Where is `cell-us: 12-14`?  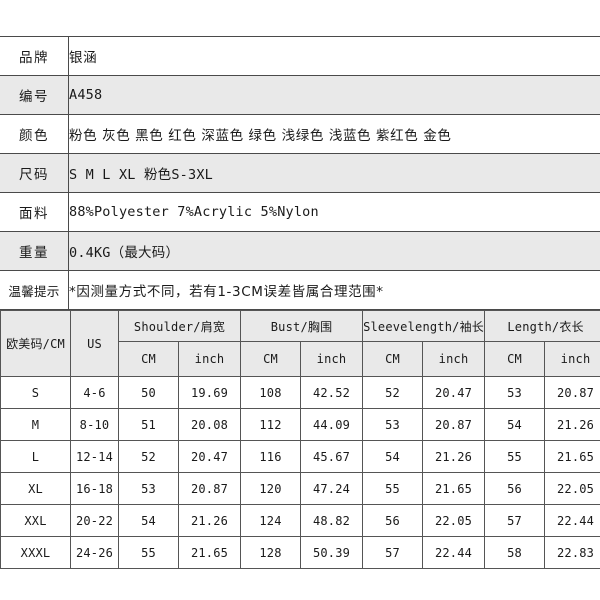
cell-us: 12-14 is located at coordinates (94, 456).